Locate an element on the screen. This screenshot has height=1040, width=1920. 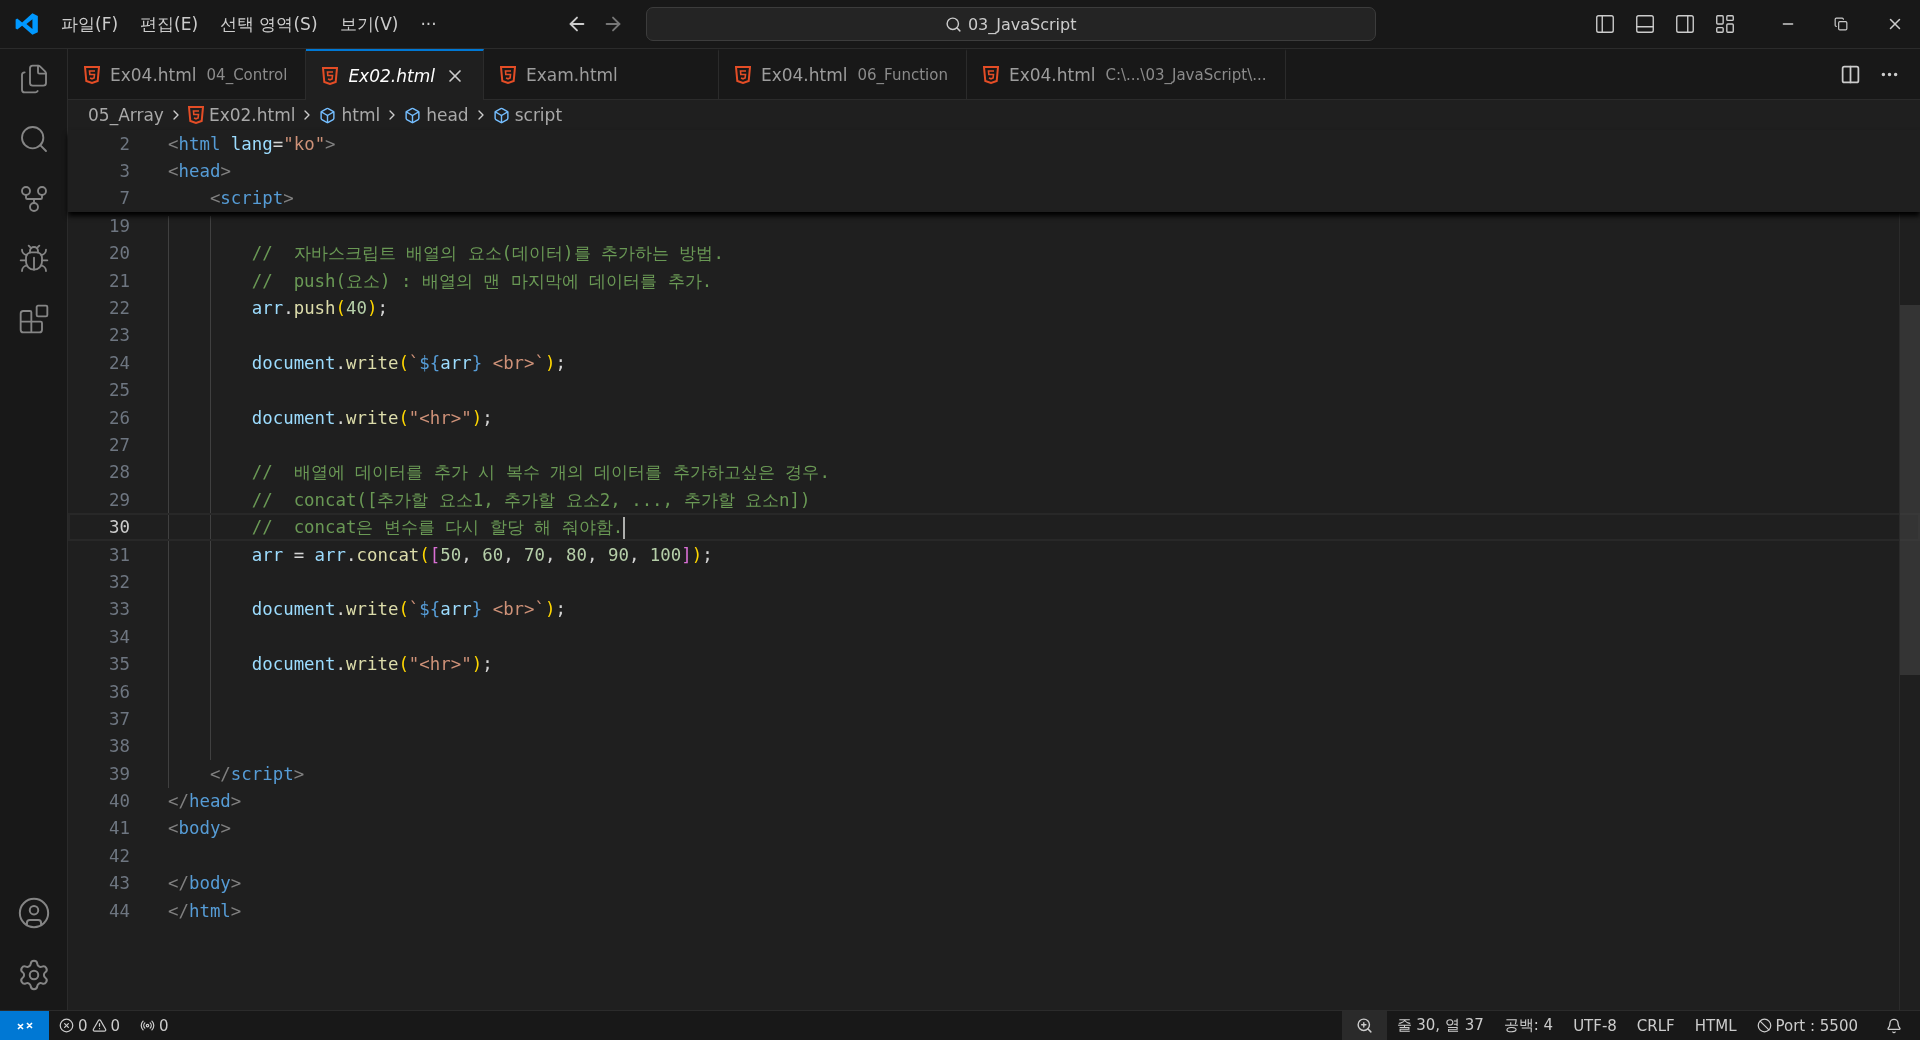
line-number: 30 is located at coordinates (119, 527).